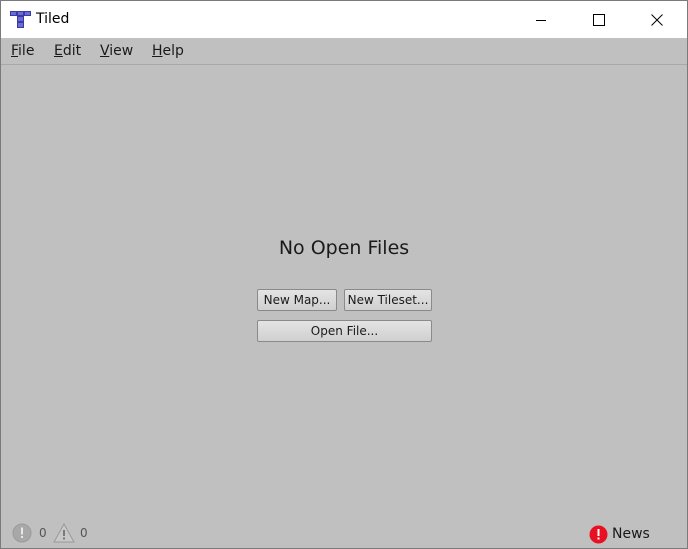 The width and height of the screenshot is (688, 549). What do you see at coordinates (20, 19) in the screenshot?
I see `tiled-app-icon` at bounding box center [20, 19].